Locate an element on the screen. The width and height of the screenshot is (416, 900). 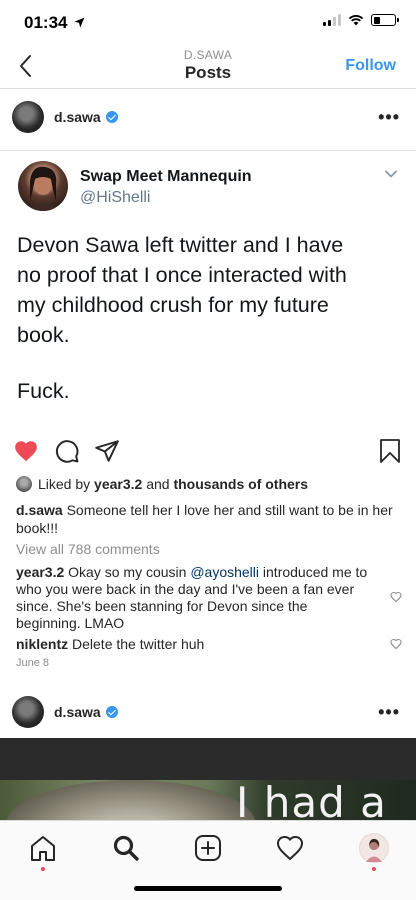
tweet-line: my childhood crush for my future is located at coordinates (173, 305).